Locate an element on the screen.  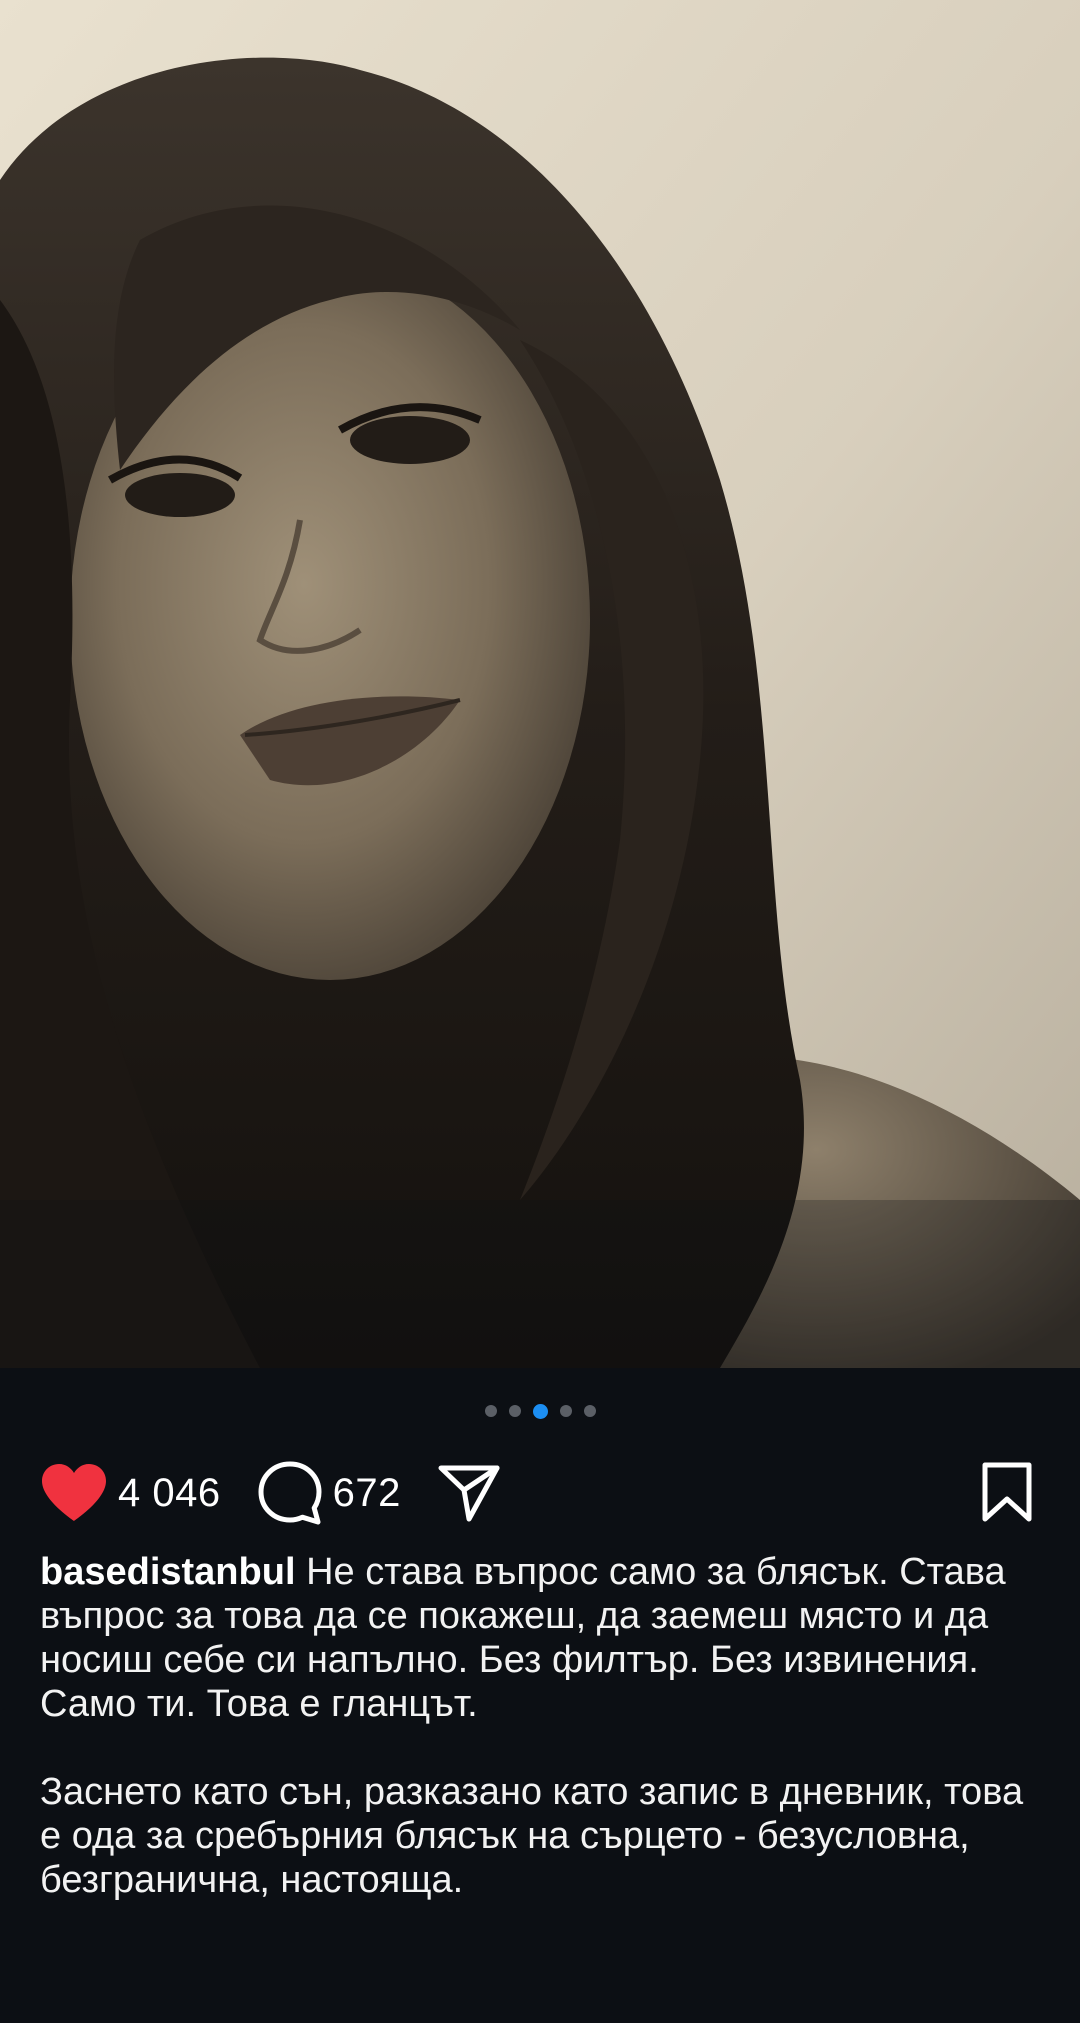
post-actions-bar: 4 046 672 is located at coordinates (540, 1493).